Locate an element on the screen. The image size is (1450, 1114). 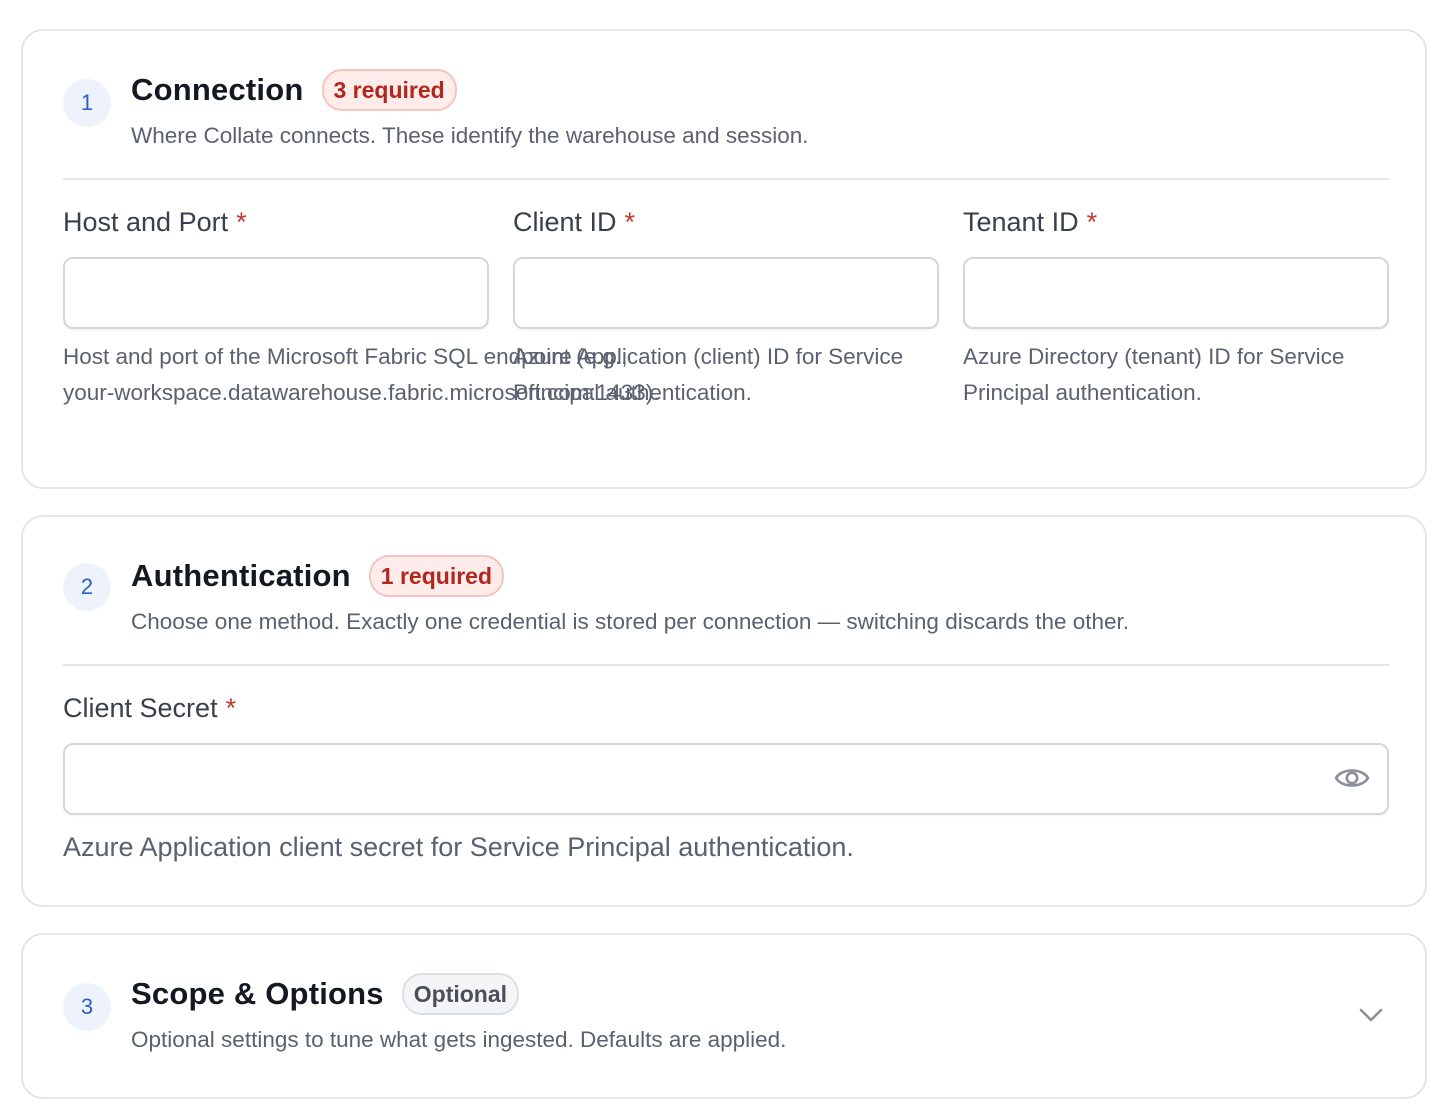
chevron-down-icon is located at coordinates (1371, 1015).